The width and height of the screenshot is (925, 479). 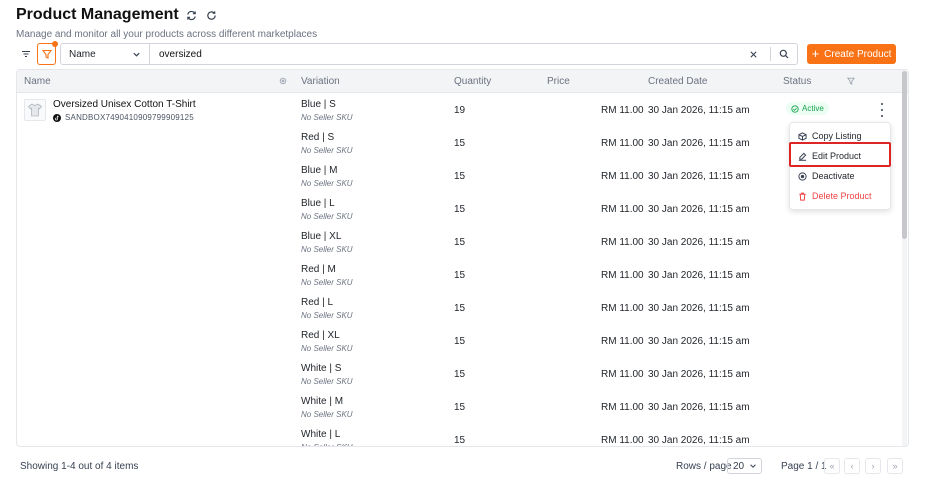 What do you see at coordinates (105, 54) in the screenshot?
I see `search-field-select: Name` at bounding box center [105, 54].